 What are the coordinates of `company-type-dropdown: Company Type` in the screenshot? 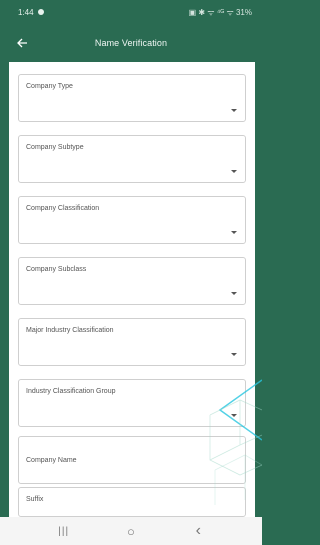 It's located at (132, 98).